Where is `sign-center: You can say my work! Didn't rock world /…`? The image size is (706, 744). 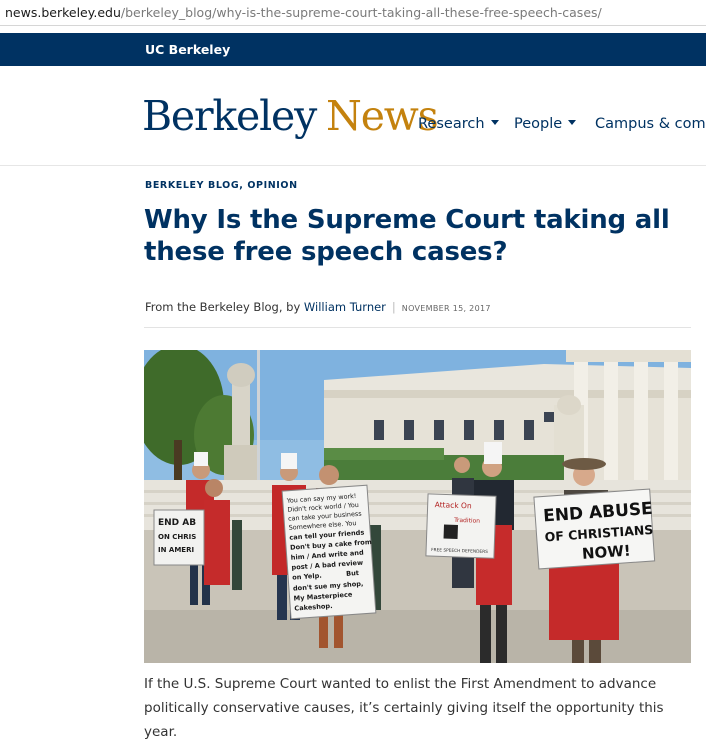
sign-center: You can say my work! Didn't rock world /… is located at coordinates (329, 552).